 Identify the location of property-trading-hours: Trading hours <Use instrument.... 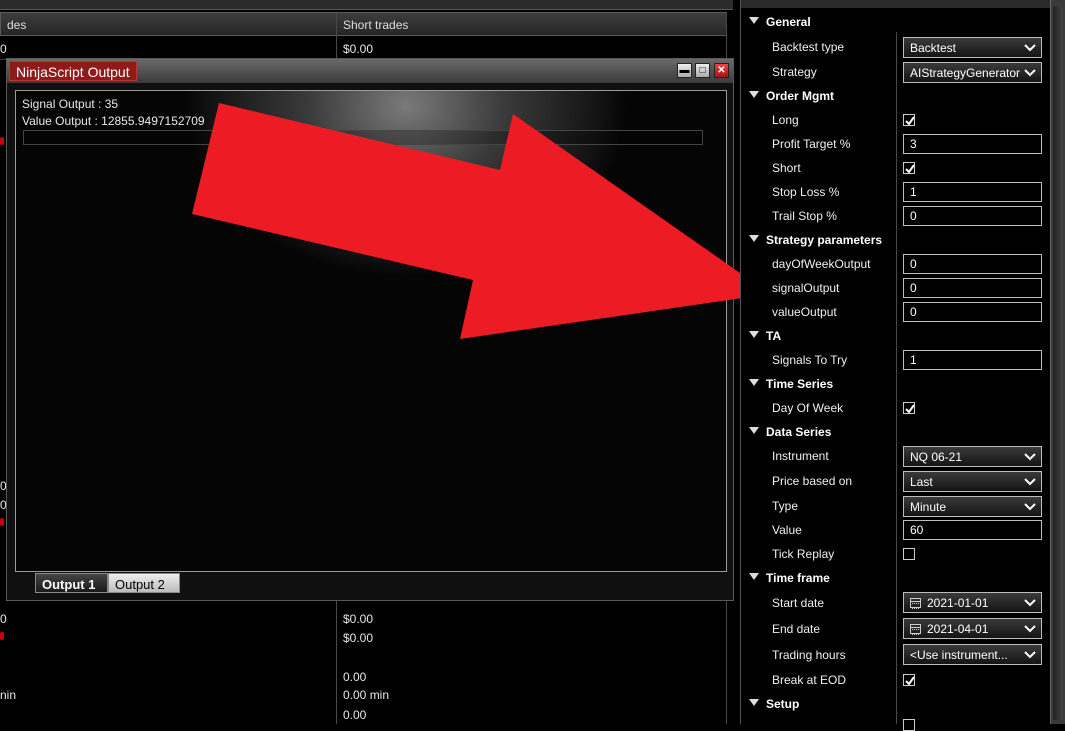
(896, 655).